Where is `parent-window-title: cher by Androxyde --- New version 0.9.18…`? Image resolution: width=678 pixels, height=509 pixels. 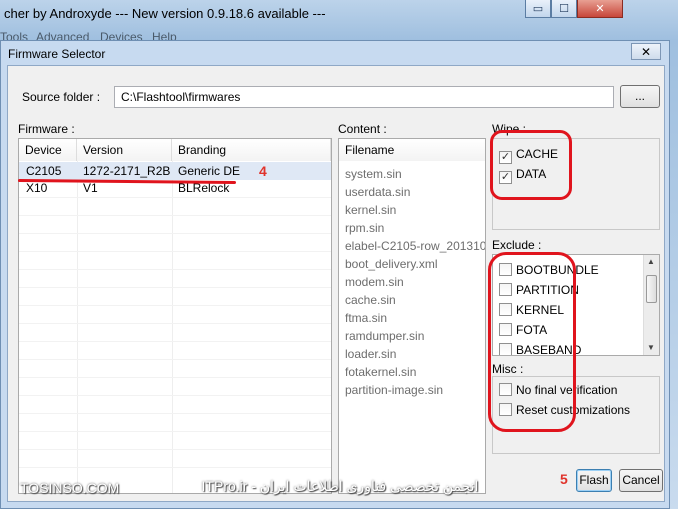 parent-window-title: cher by Androxyde --- New version 0.9.18… is located at coordinates (165, 13).